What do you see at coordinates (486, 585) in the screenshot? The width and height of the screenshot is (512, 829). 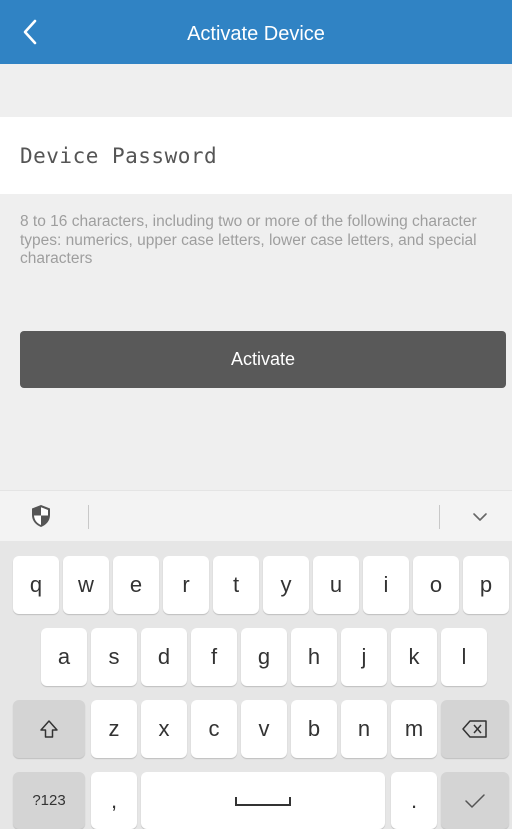 I see `key-p: p` at bounding box center [486, 585].